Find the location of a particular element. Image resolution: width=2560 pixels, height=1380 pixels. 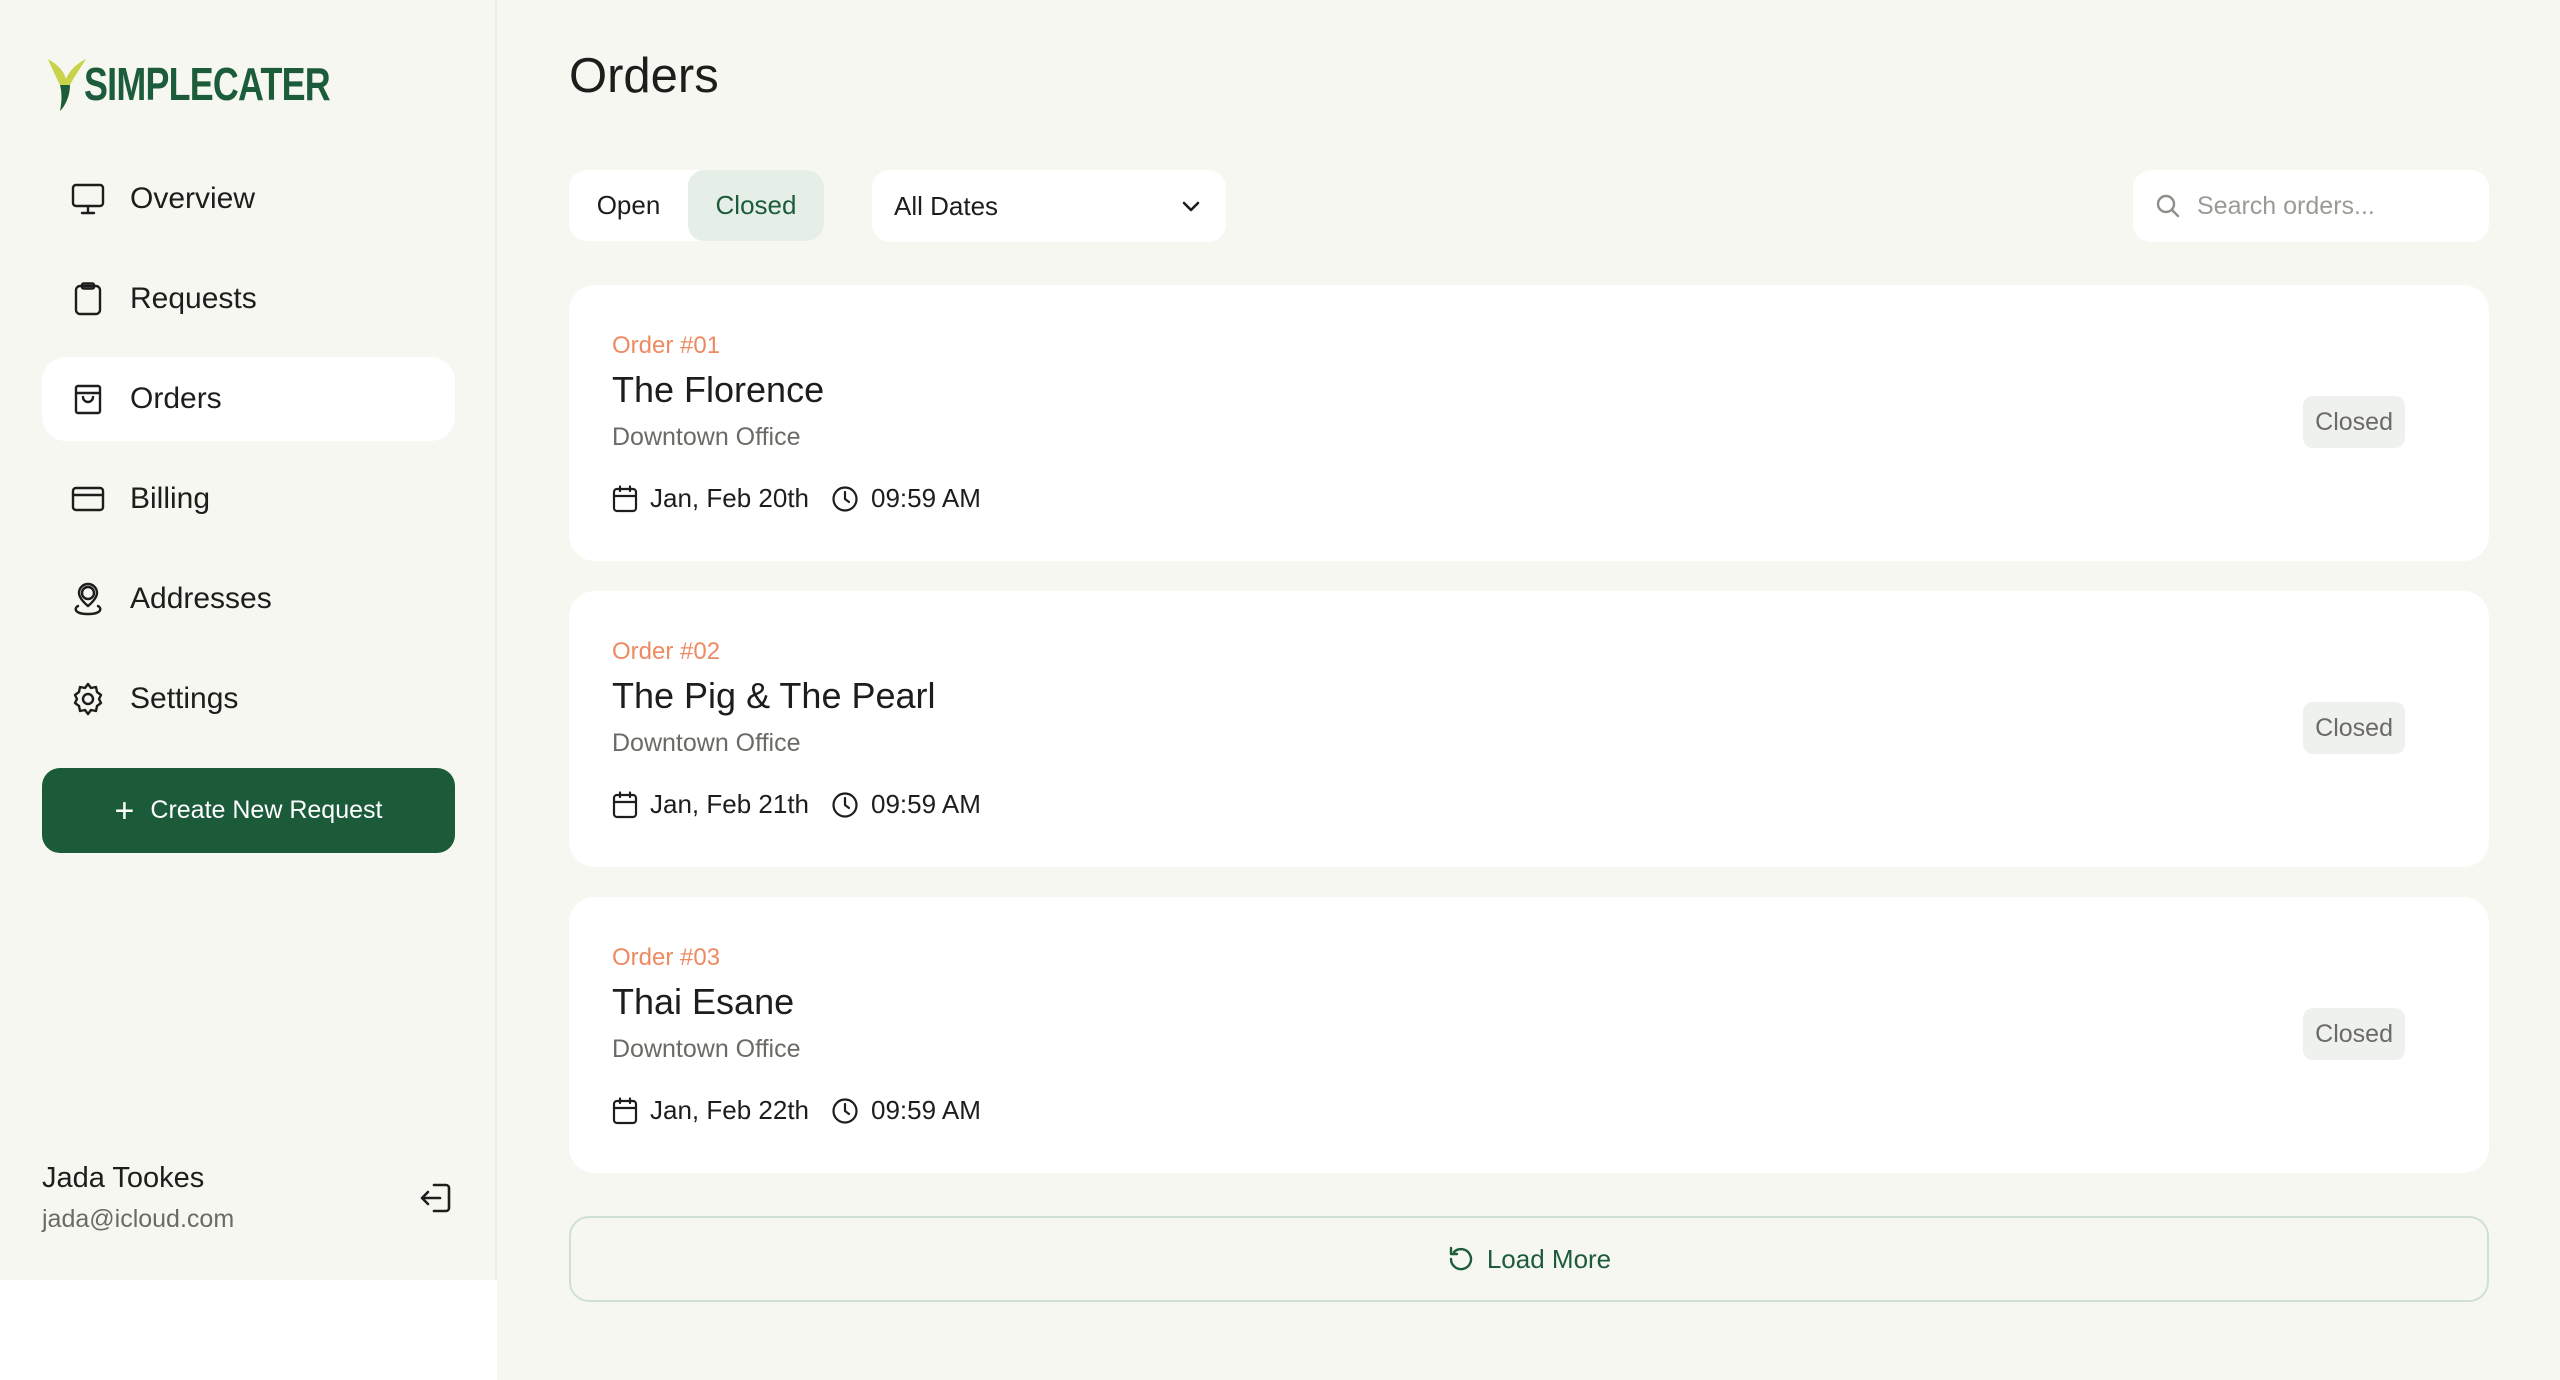

plus-icon: + is located at coordinates (124, 810).